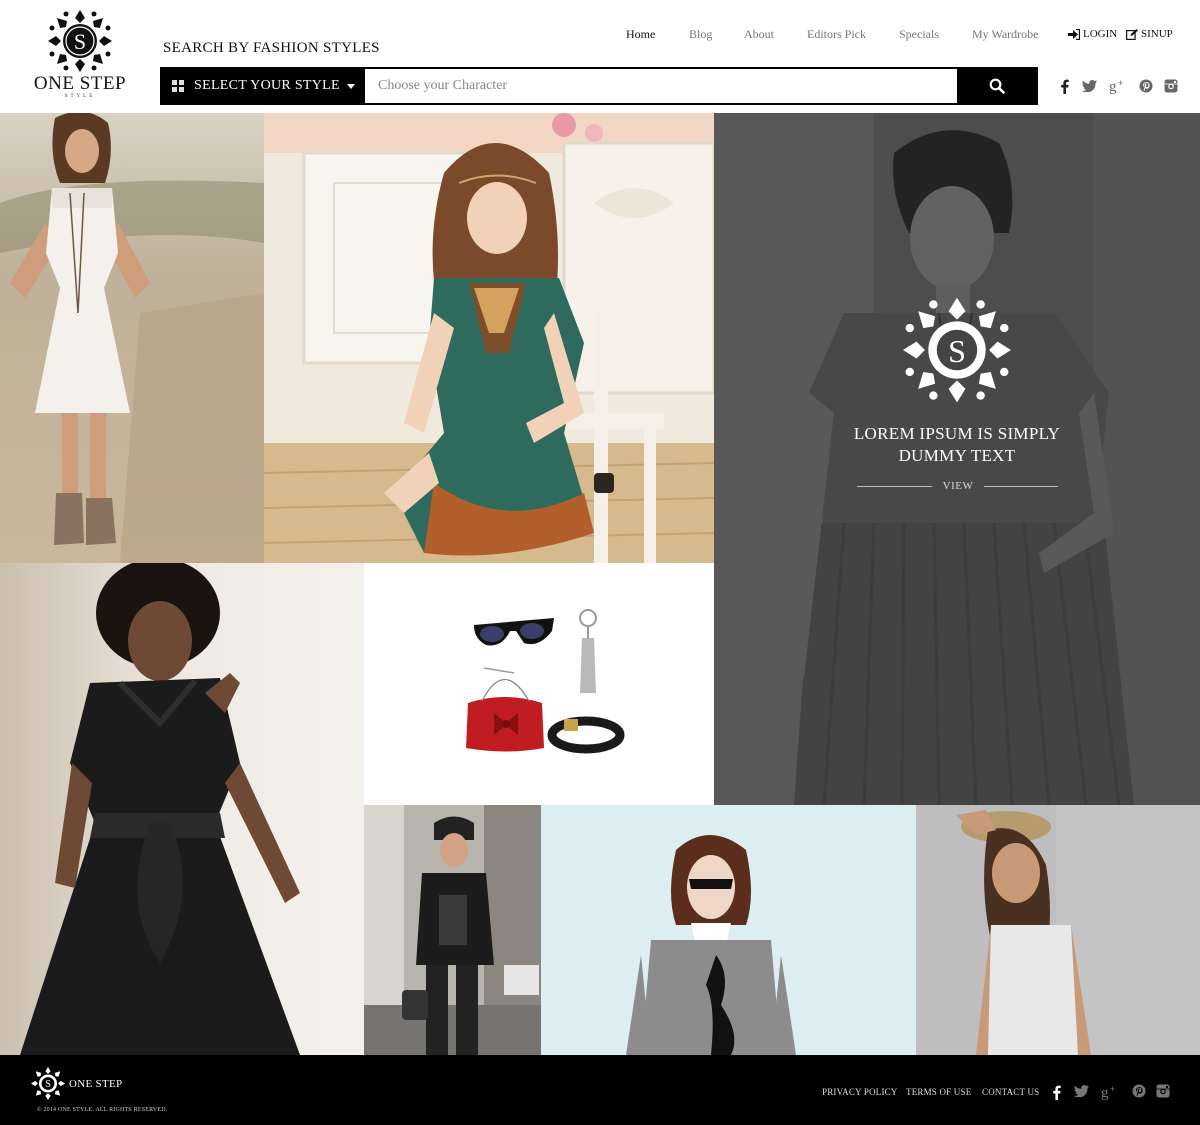 The width and height of the screenshot is (1200, 1125). Describe the element at coordinates (539, 684) in the screenshot. I see `accessories-photo` at that location.